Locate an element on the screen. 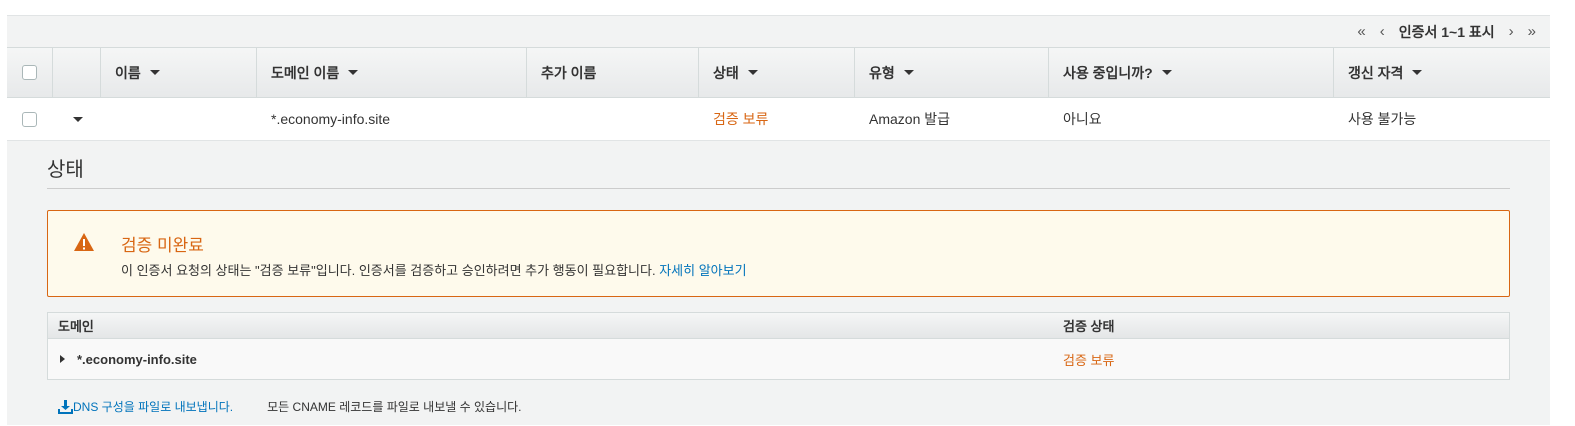 Image resolution: width=1575 pixels, height=426 pixels. row-expand-cell is located at coordinates (77, 119).